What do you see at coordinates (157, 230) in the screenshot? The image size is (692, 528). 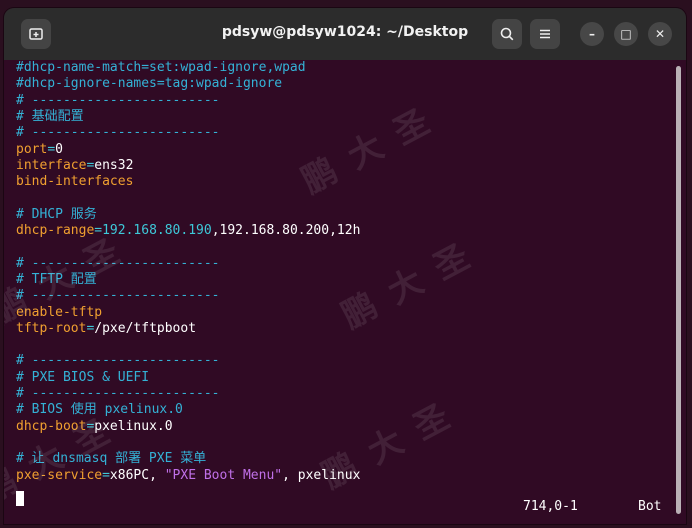 I see `text-segment: 192.168.80.190` at bounding box center [157, 230].